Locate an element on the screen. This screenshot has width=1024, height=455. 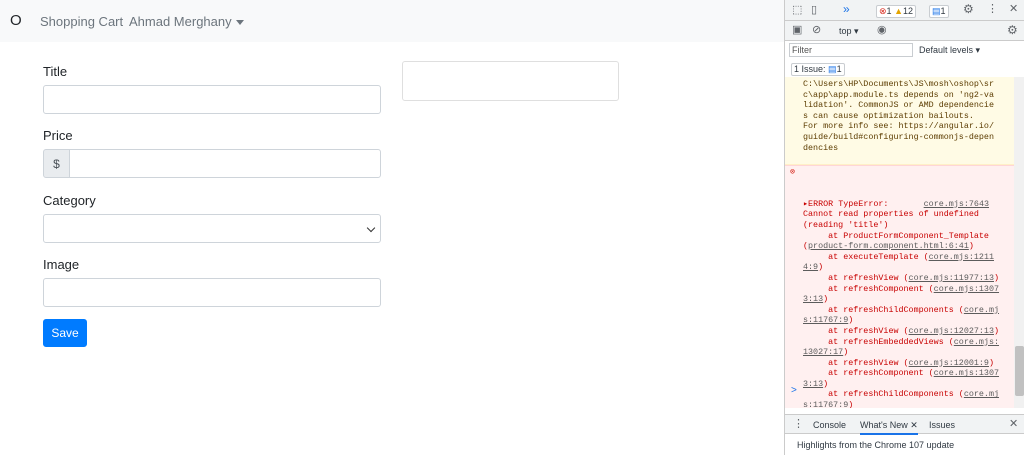
category-select is located at coordinates (212, 228).